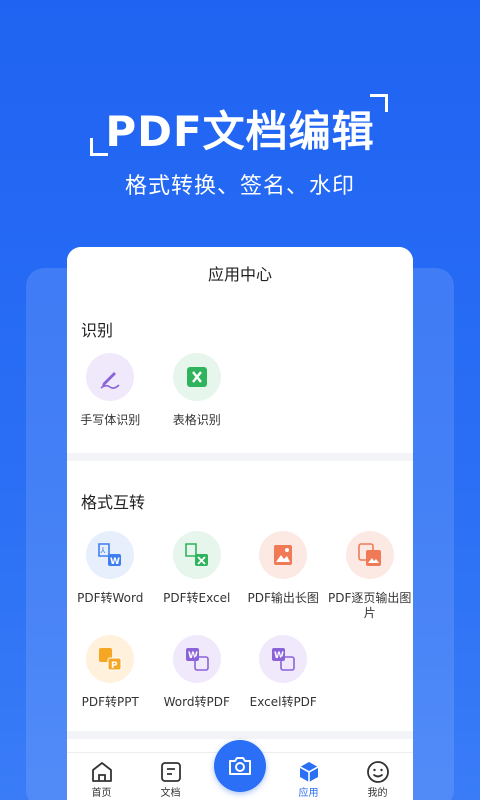  What do you see at coordinates (370, 583) in the screenshot?
I see `tool-pdf-page-images: PDF逐页输出图片` at bounding box center [370, 583].